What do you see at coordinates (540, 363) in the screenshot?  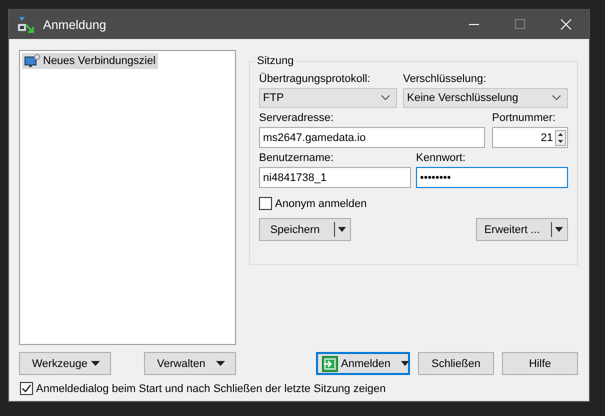 I see `dialog-button: Hilfe` at bounding box center [540, 363].